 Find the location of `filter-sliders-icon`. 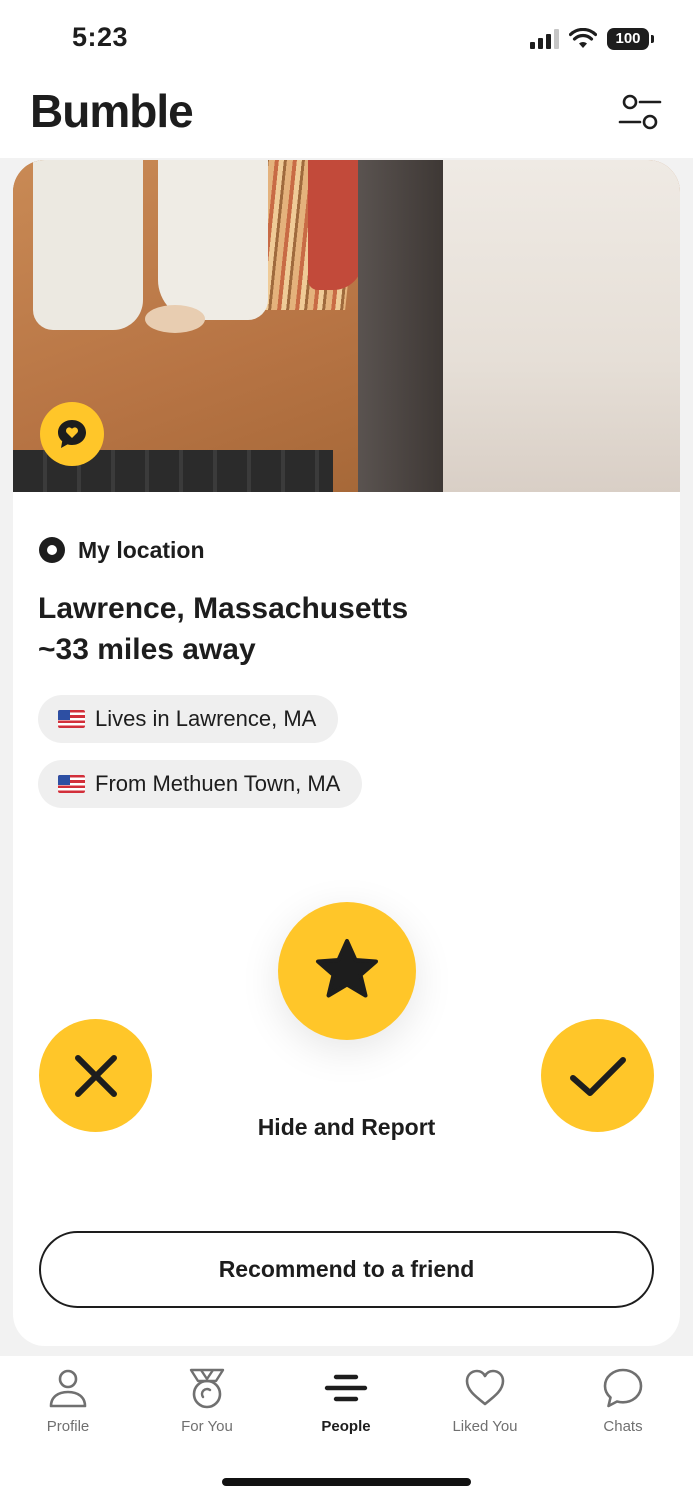

filter-sliders-icon is located at coordinates (640, 114).